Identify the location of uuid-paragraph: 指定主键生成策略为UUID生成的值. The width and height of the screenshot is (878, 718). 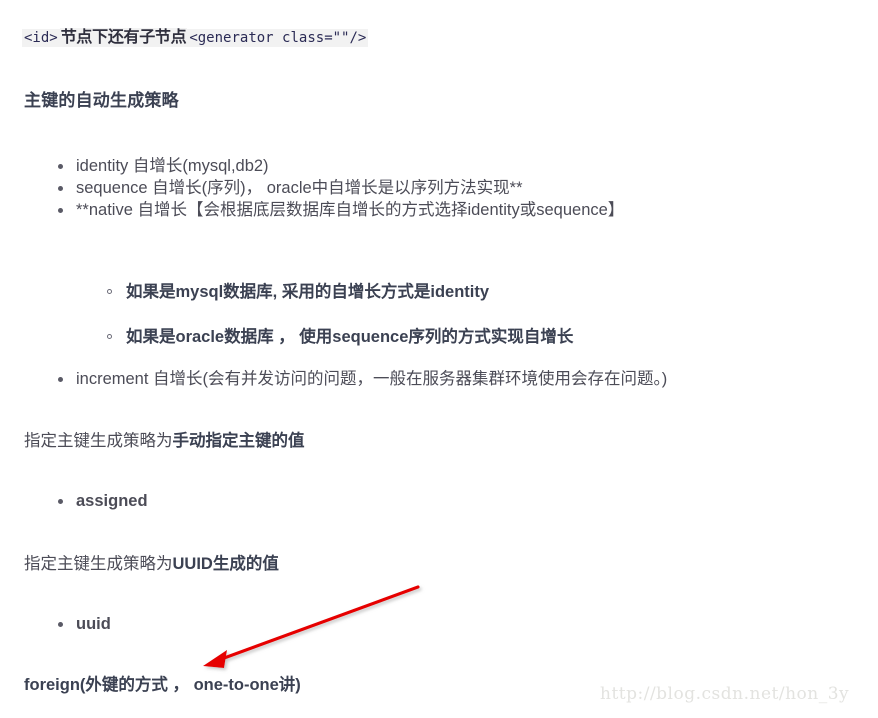
(151, 564).